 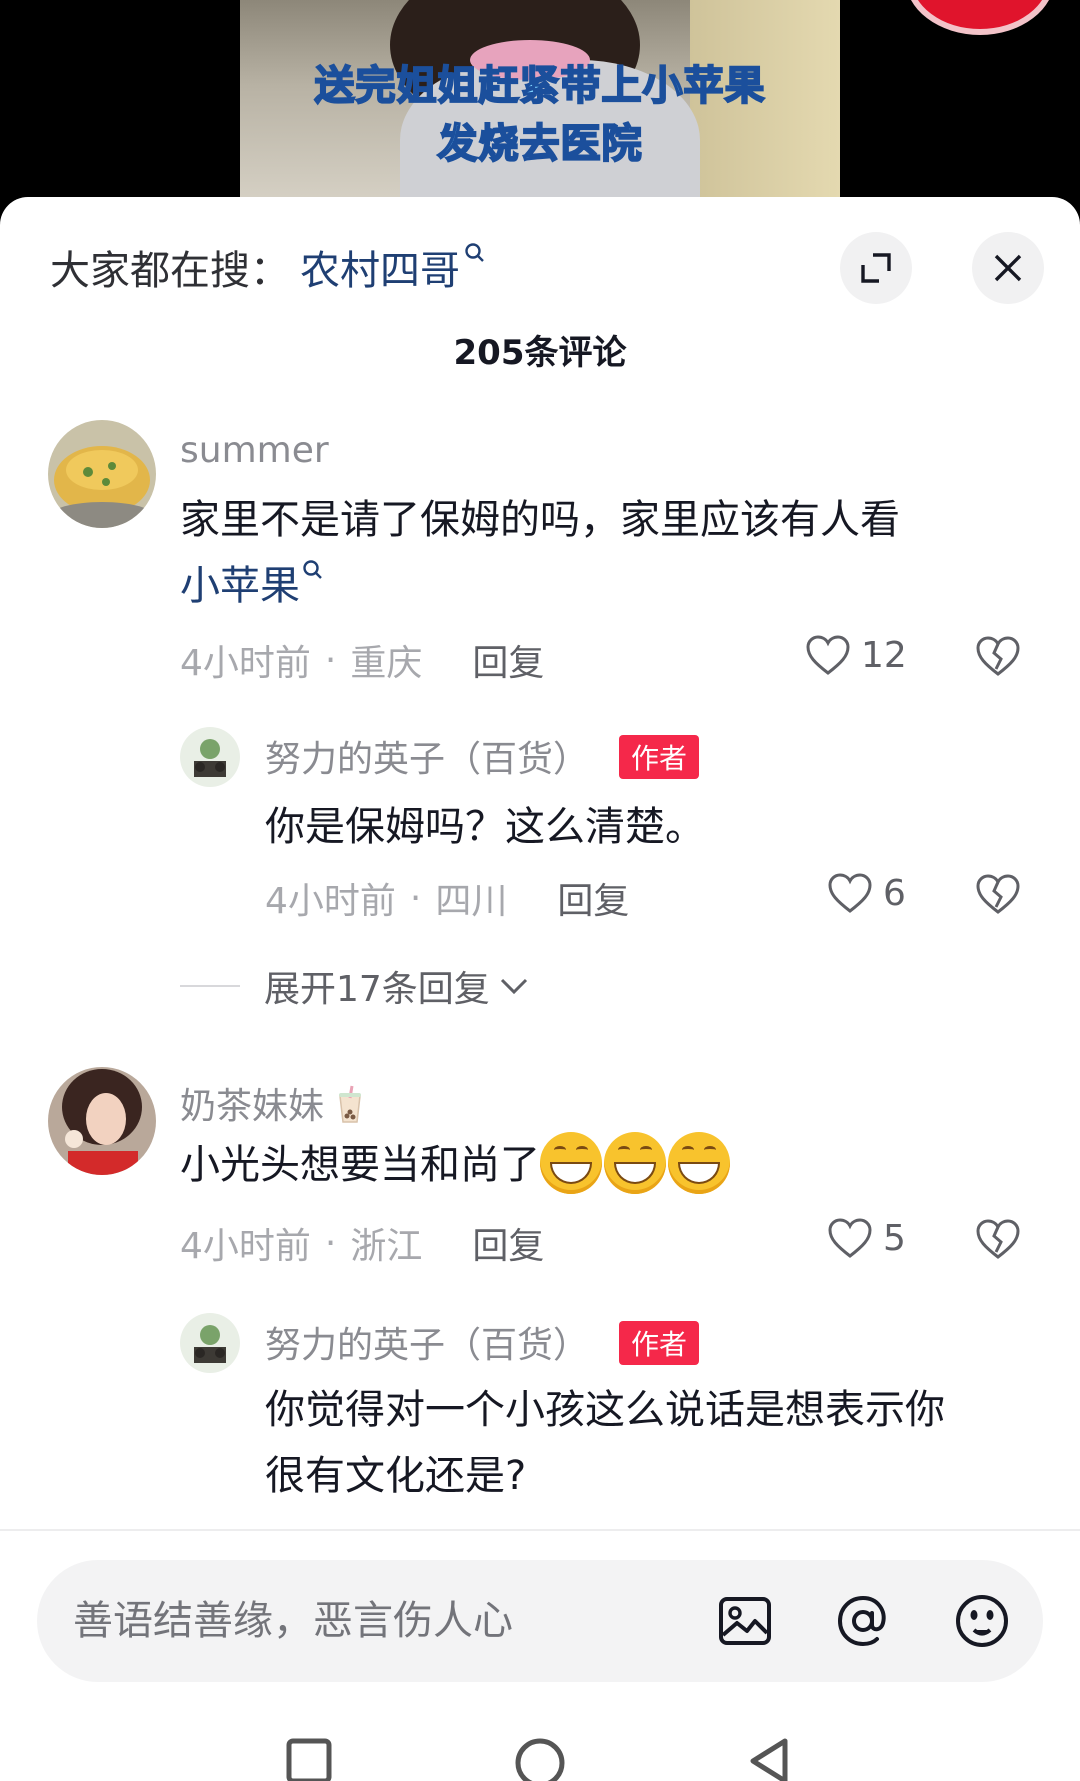 What do you see at coordinates (373, 1621) in the screenshot?
I see `comment-input` at bounding box center [373, 1621].